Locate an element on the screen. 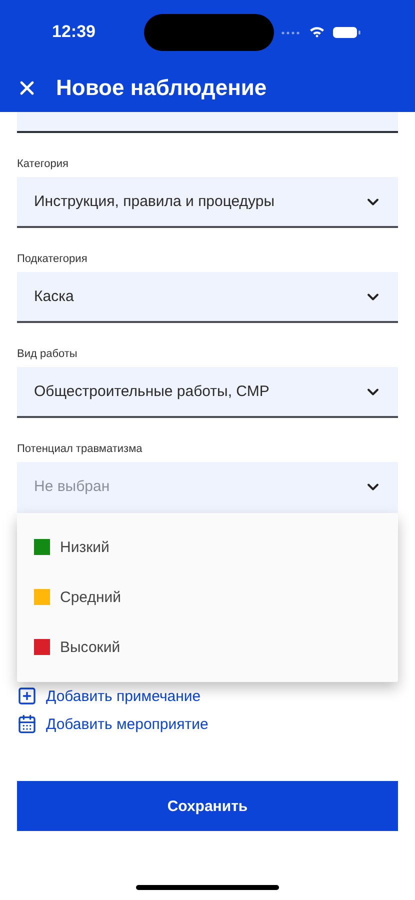 The width and height of the screenshot is (415, 900). save-button: Сохранить is located at coordinates (207, 806).